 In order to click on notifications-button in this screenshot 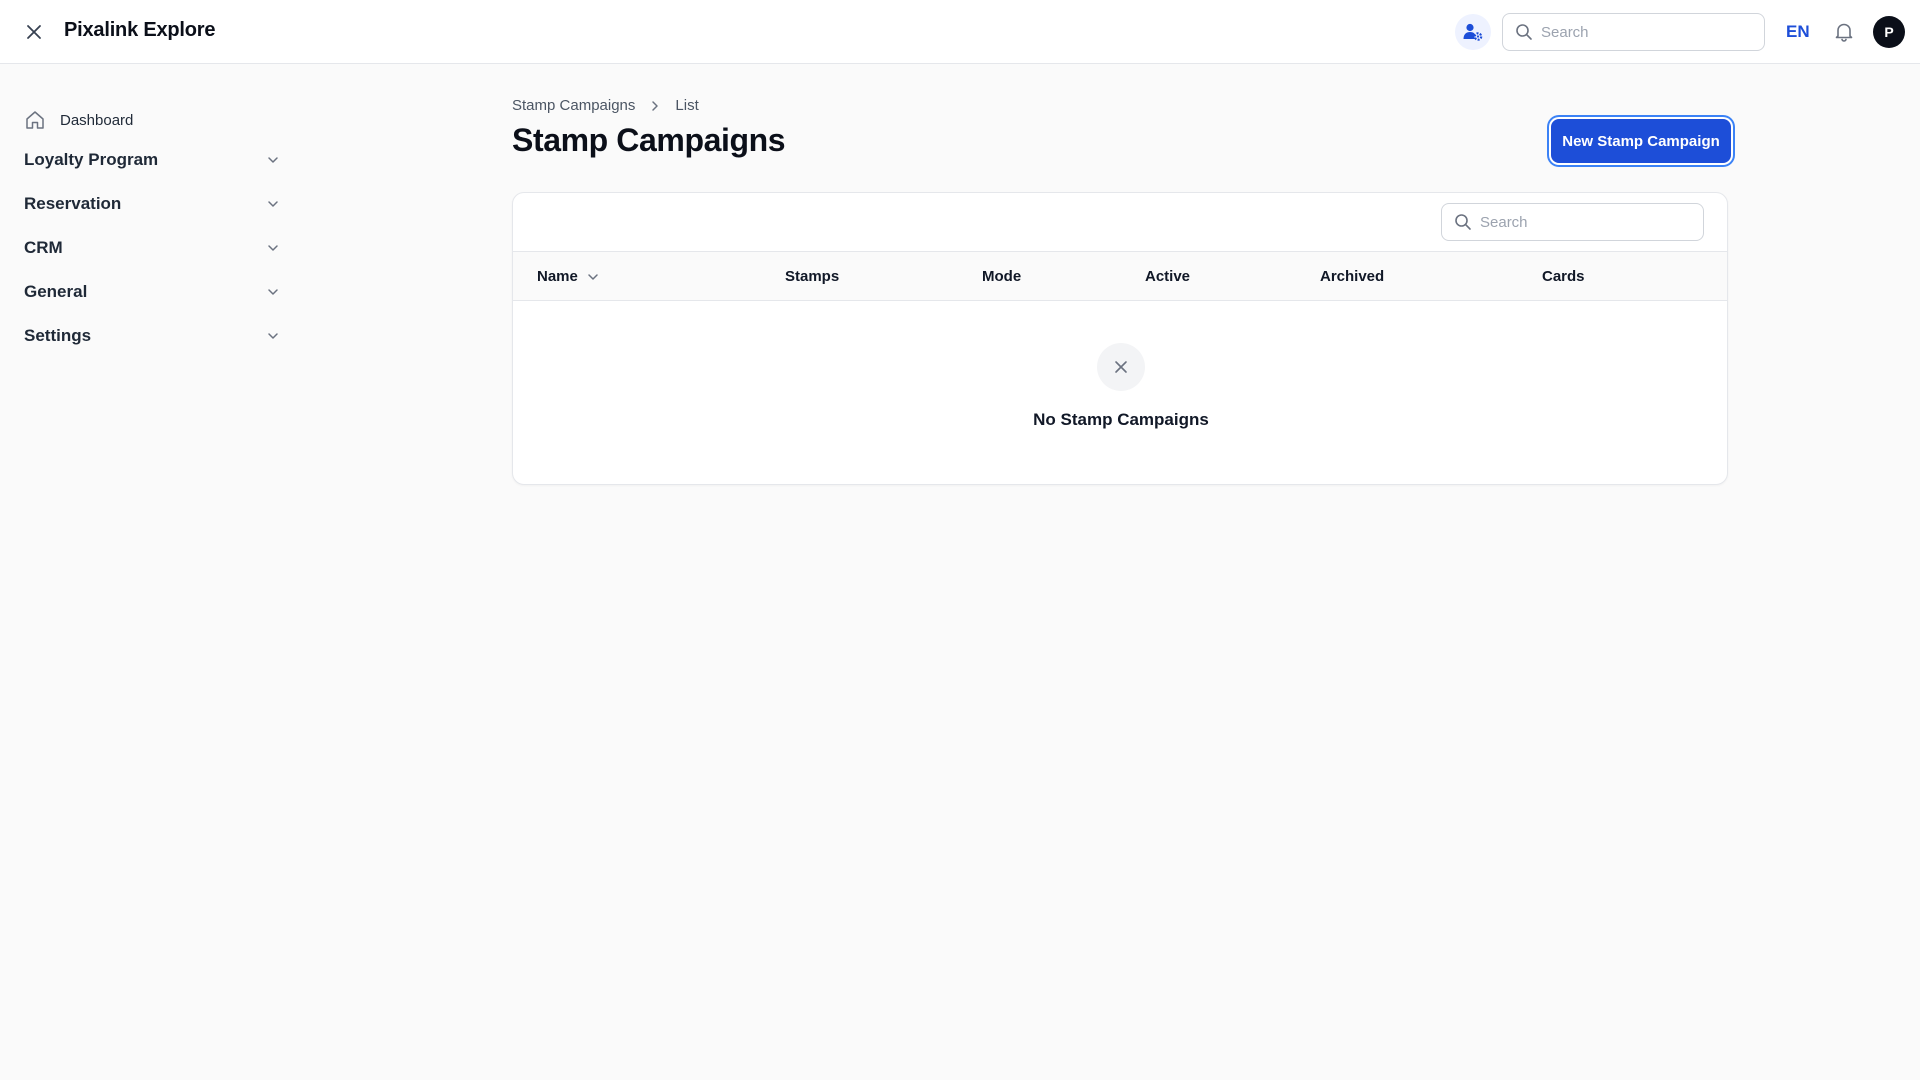, I will do `click(1844, 32)`.